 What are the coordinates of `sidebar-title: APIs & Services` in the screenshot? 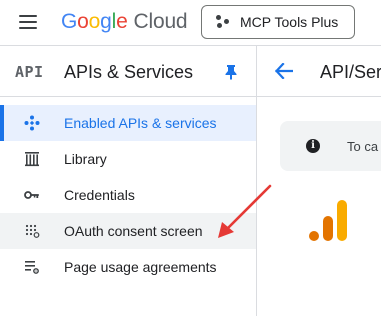 It's located at (129, 72).